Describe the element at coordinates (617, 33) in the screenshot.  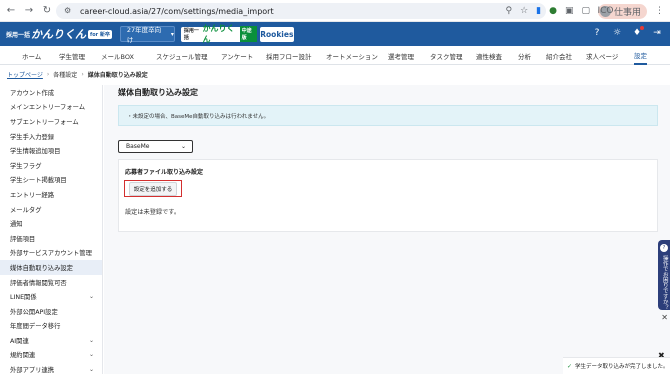
I see `support-icon: ☼` at that location.